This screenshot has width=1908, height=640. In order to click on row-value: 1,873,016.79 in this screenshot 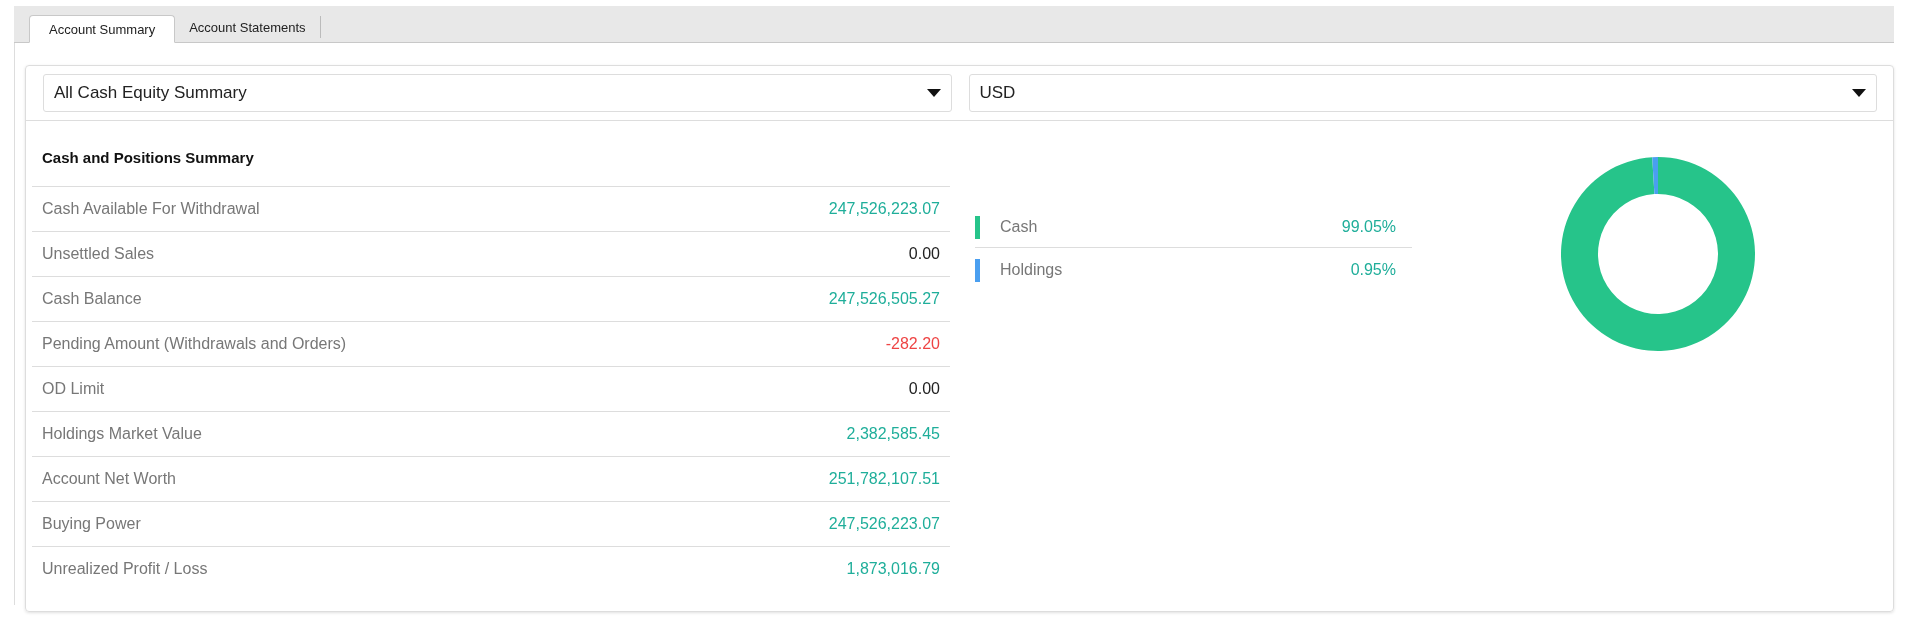, I will do `click(893, 569)`.